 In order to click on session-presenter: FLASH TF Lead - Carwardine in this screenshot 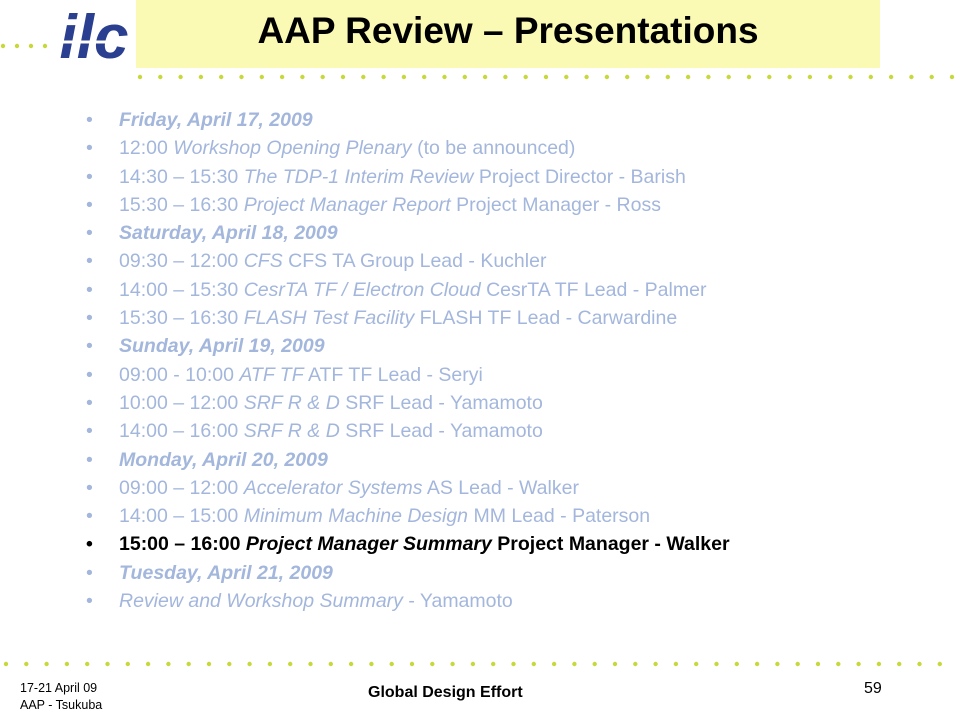, I will do `click(546, 318)`.